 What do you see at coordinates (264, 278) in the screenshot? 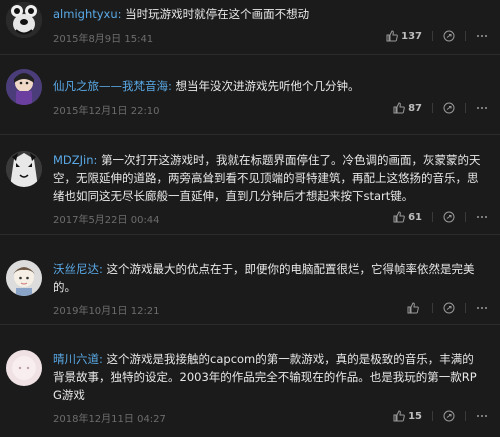
I see `comment-text: 这个游戏最大的优点在于，即便你的电脑配置很烂，它得帧率依然是完美的。` at bounding box center [264, 278].